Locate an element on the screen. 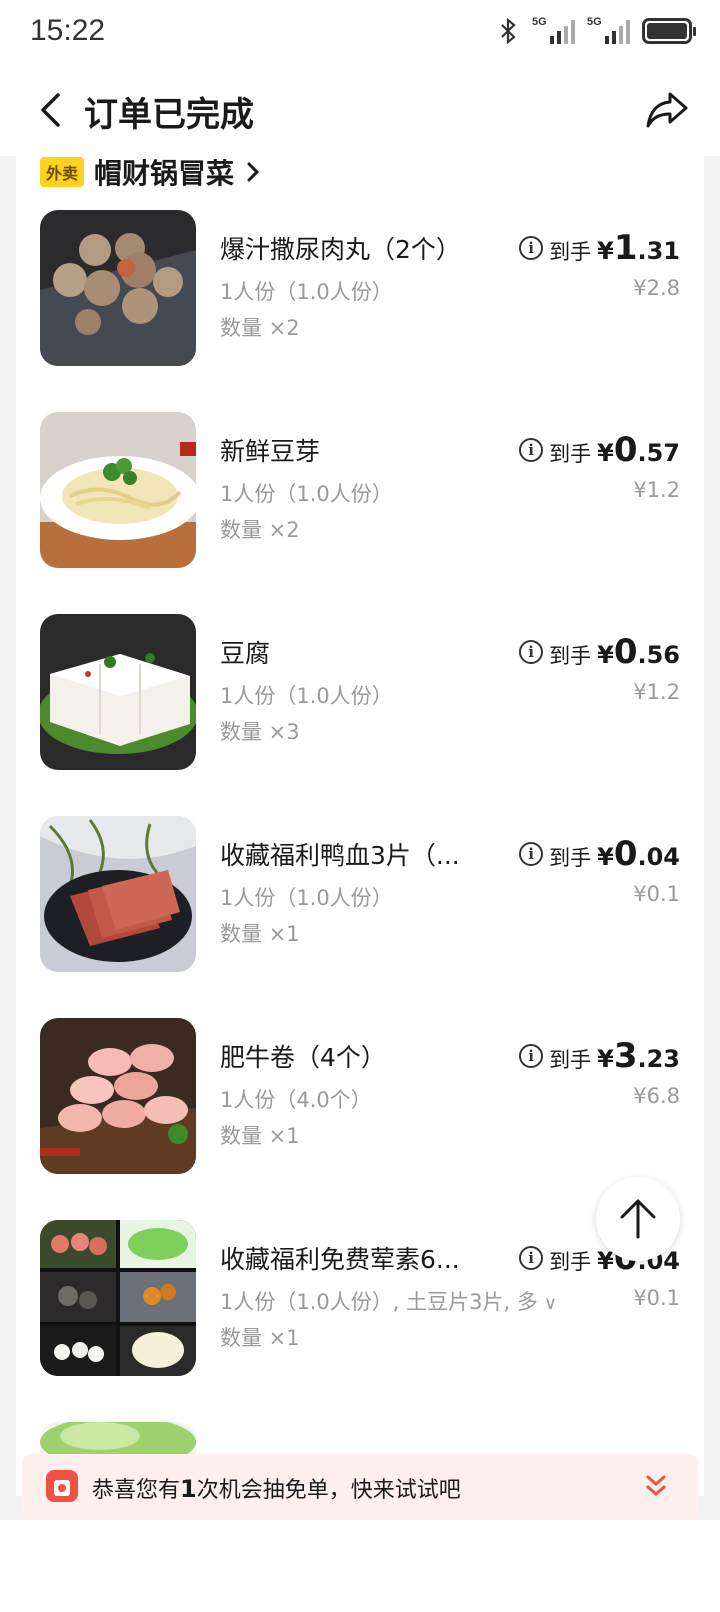 This screenshot has width=720, height=1612. signal-icon: 5G is located at coordinates (553, 30).